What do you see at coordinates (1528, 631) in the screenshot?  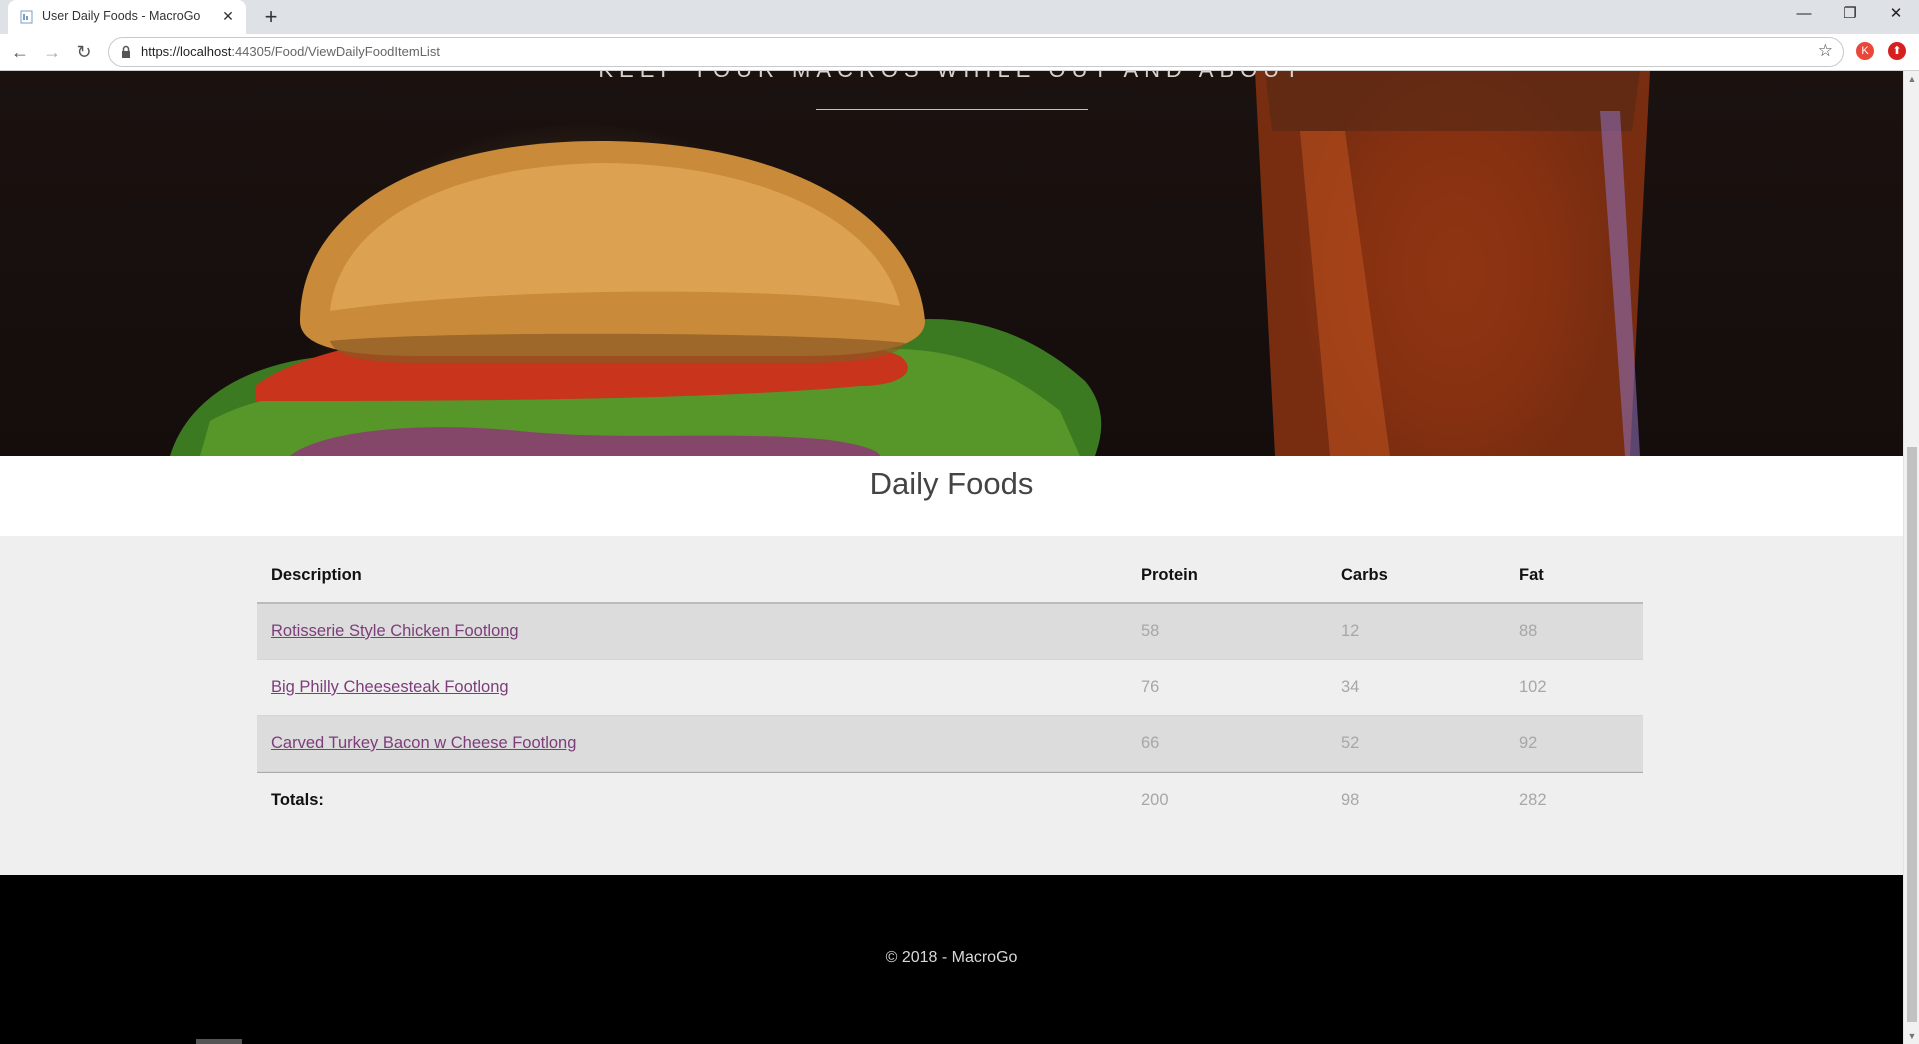 I see `fat-value: 88` at bounding box center [1528, 631].